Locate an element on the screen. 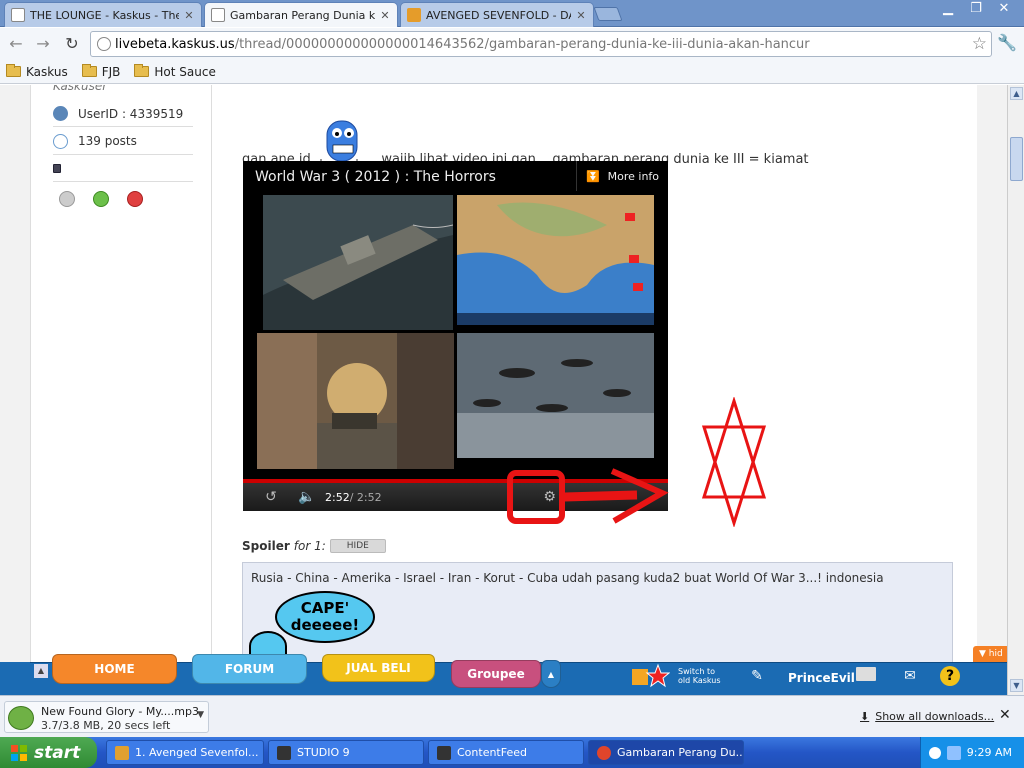  post-count-line: 139 posts is located at coordinates (123, 141).